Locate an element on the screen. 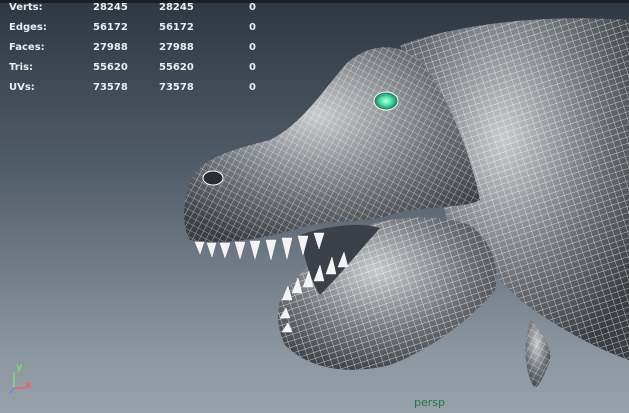  nostril is located at coordinates (213, 178).